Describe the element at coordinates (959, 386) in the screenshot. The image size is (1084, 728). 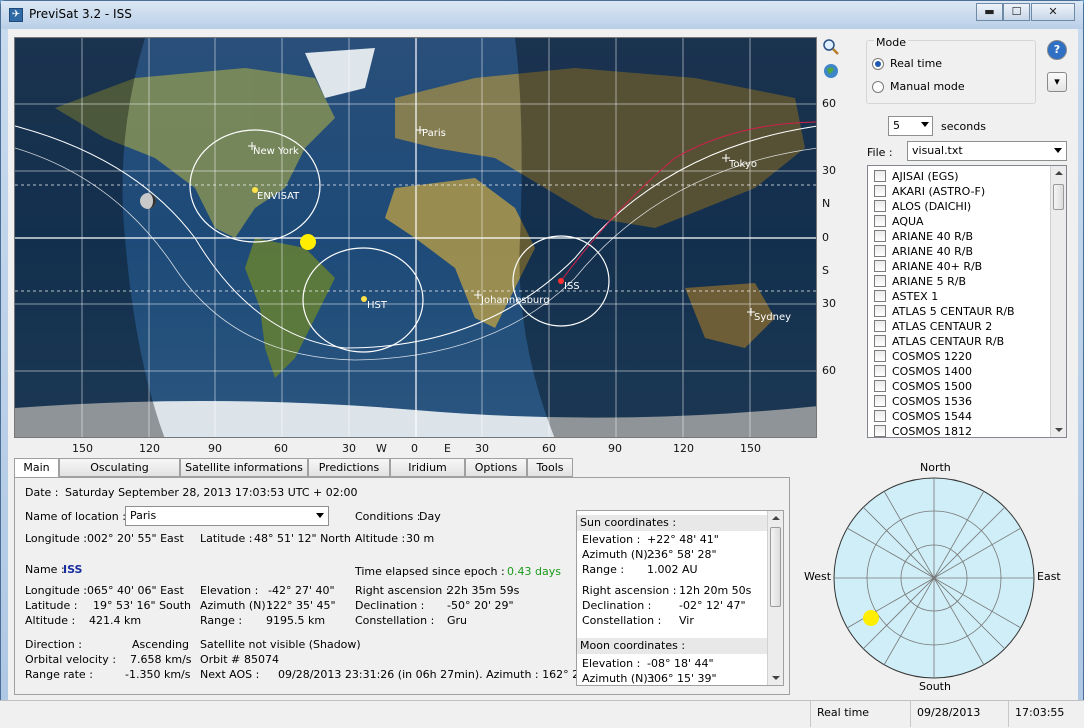
I see `satellite-list-item: COSMOS 1500` at that location.